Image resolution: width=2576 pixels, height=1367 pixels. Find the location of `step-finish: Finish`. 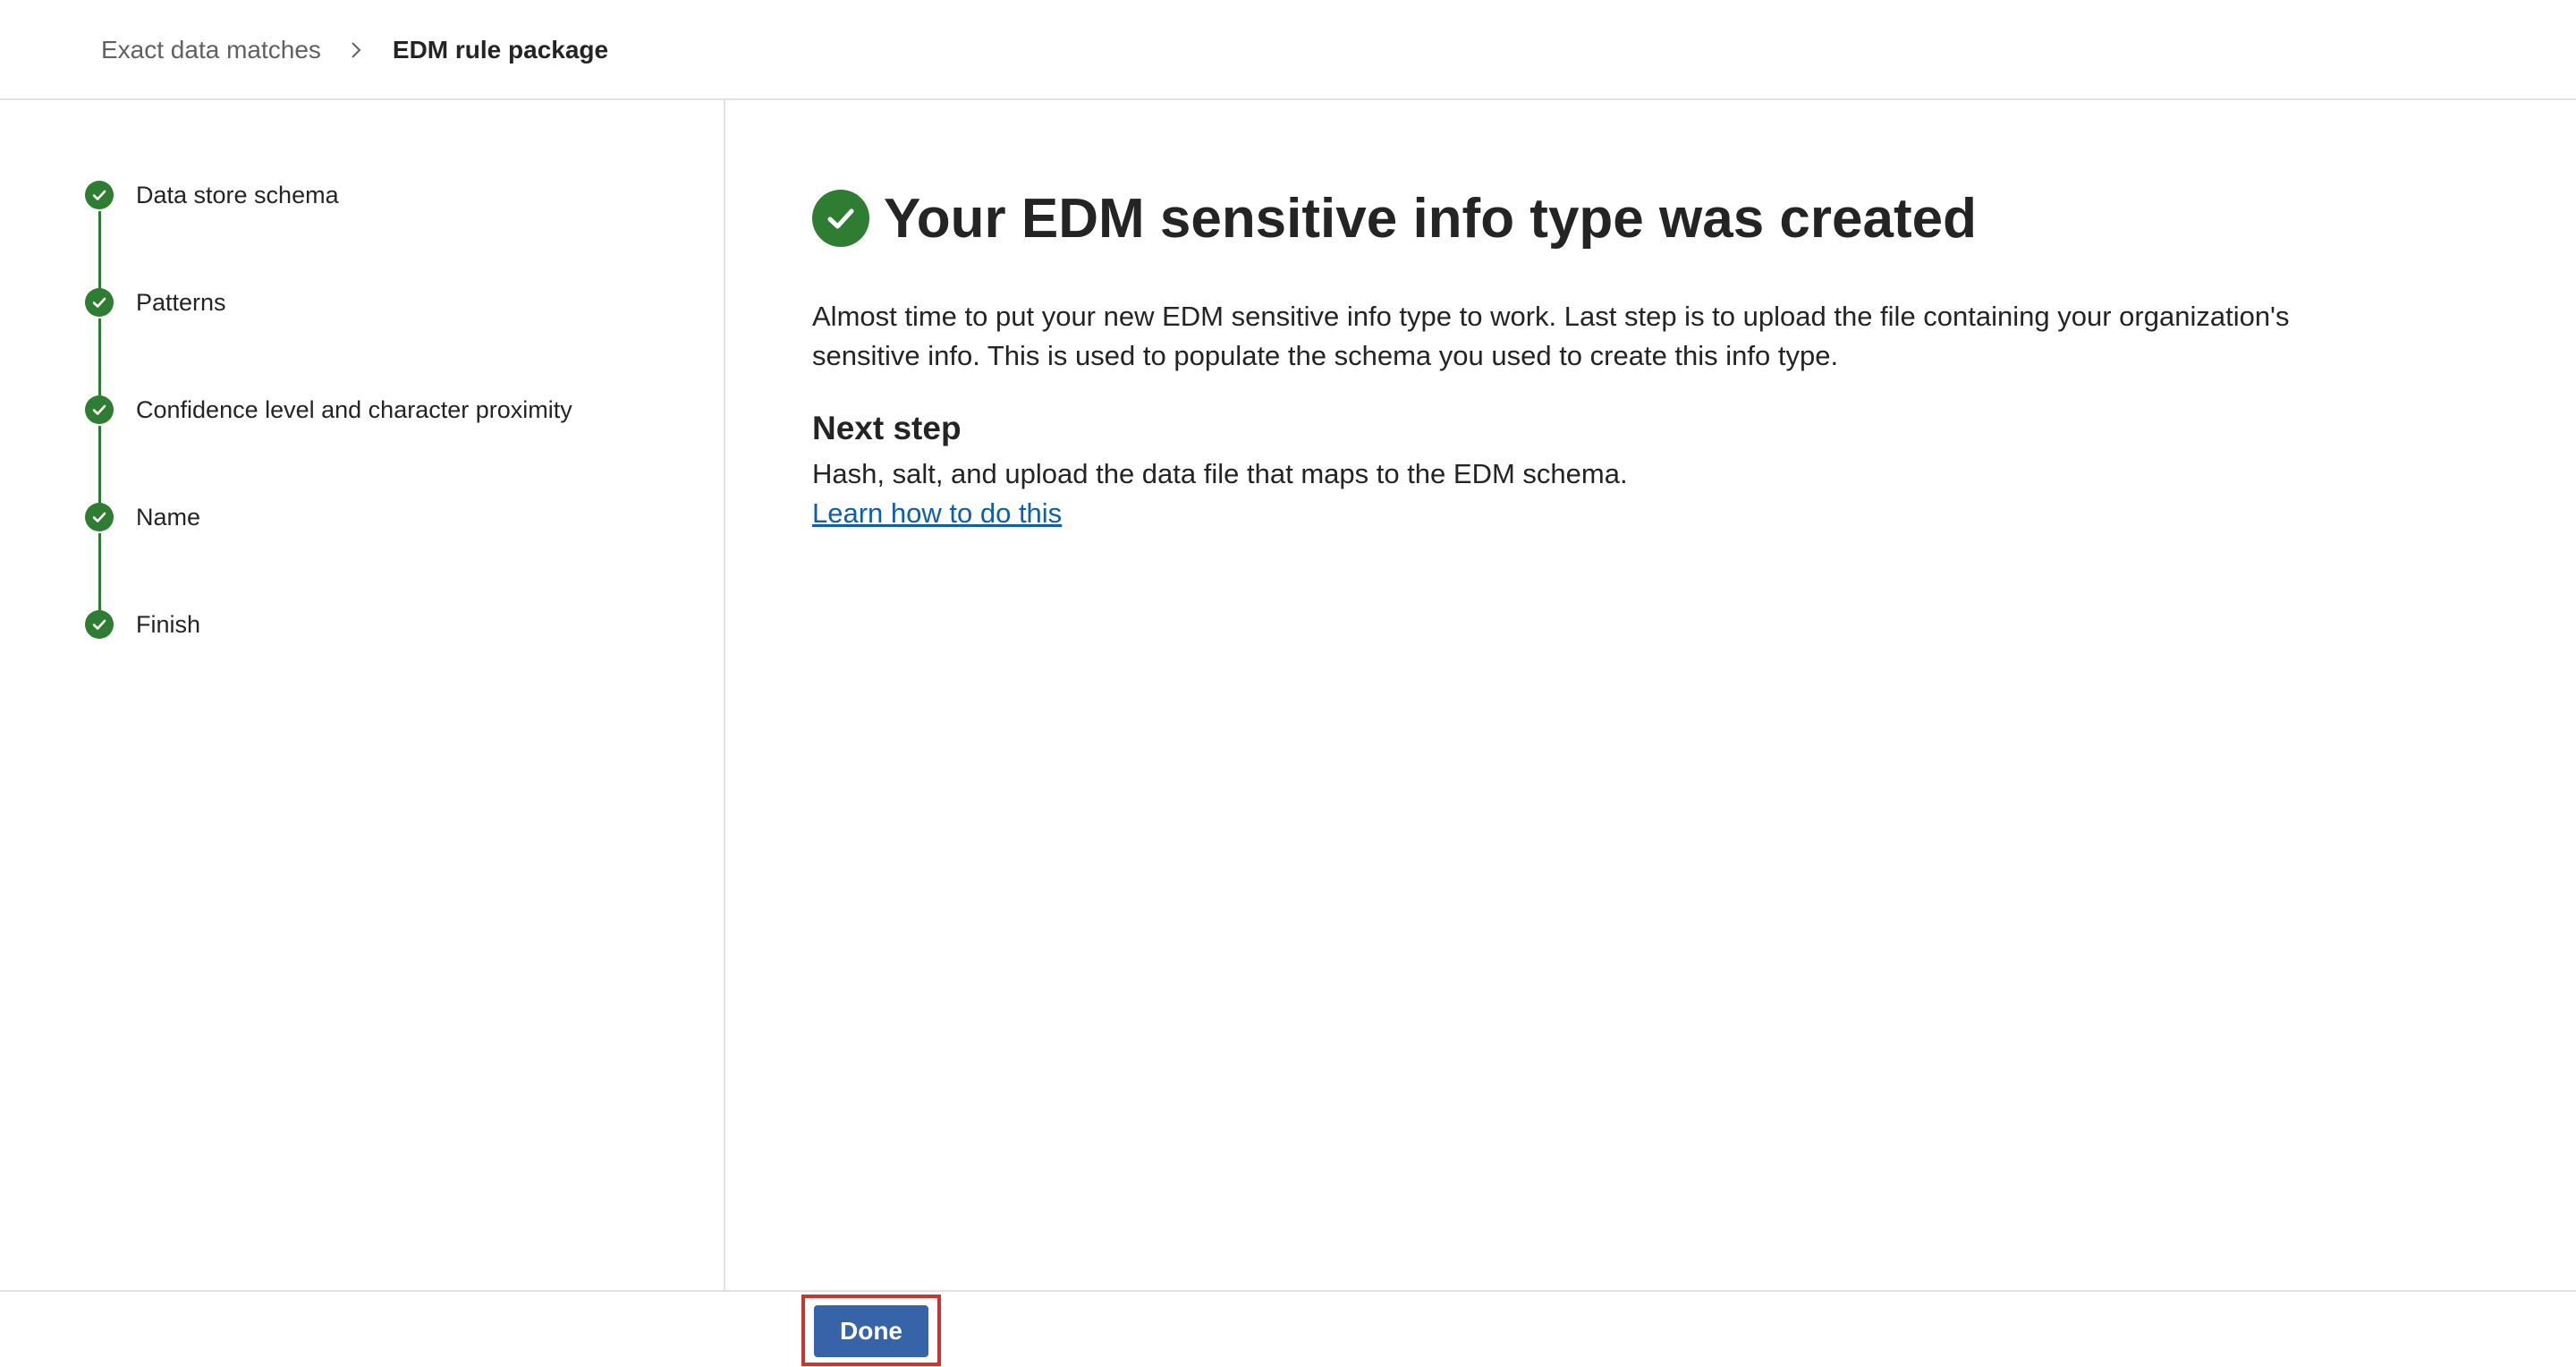

step-finish: Finish is located at coordinates (142, 624).